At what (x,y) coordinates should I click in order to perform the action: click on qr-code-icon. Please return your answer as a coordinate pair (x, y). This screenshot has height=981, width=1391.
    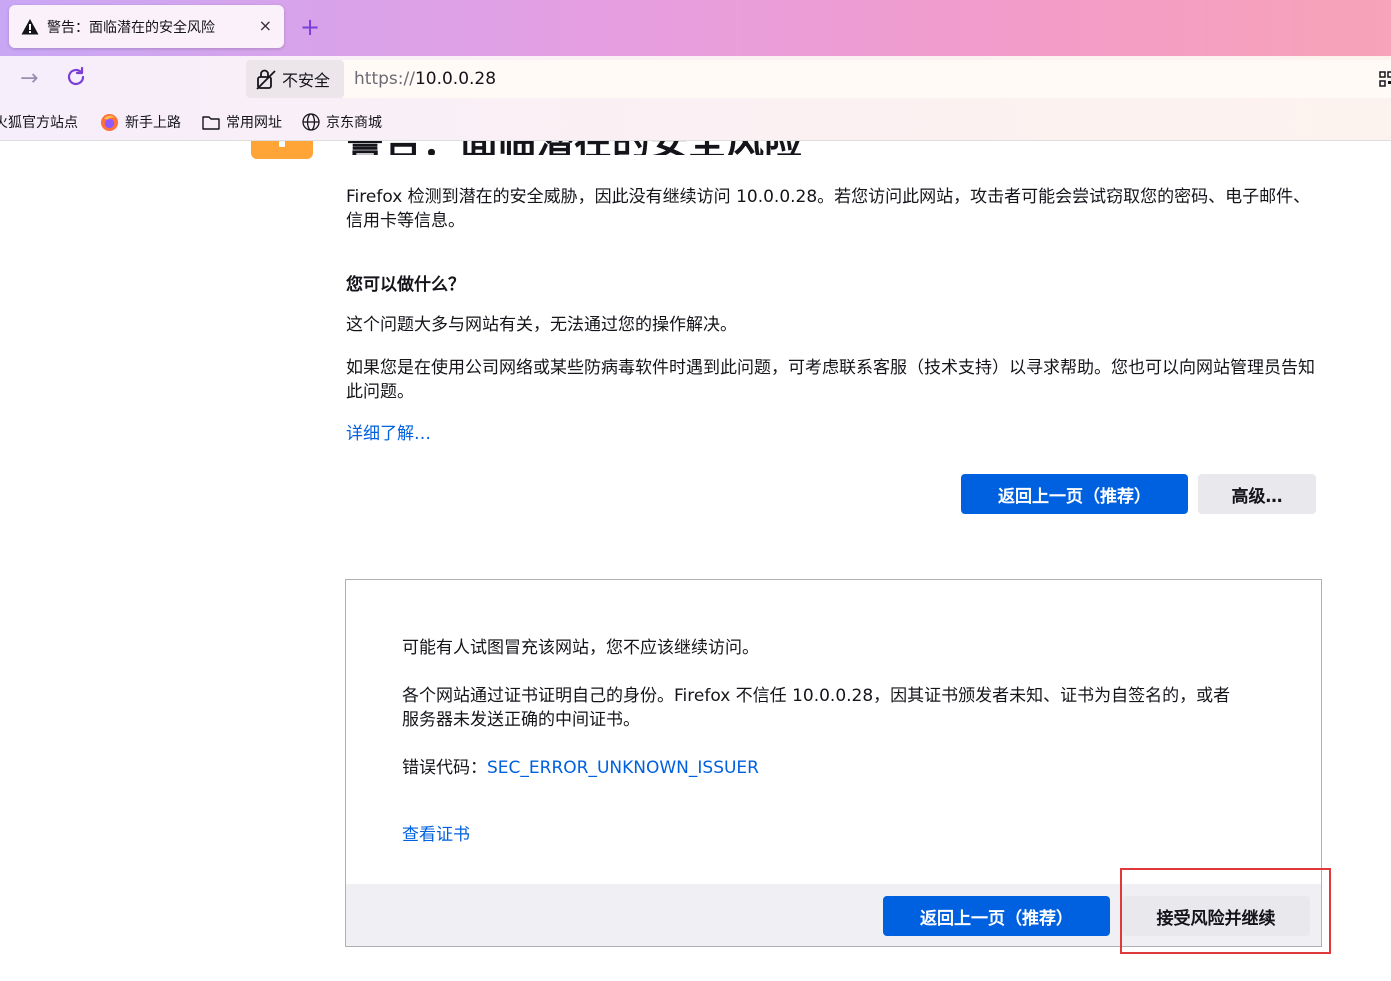
    Looking at the image, I should click on (1384, 80).